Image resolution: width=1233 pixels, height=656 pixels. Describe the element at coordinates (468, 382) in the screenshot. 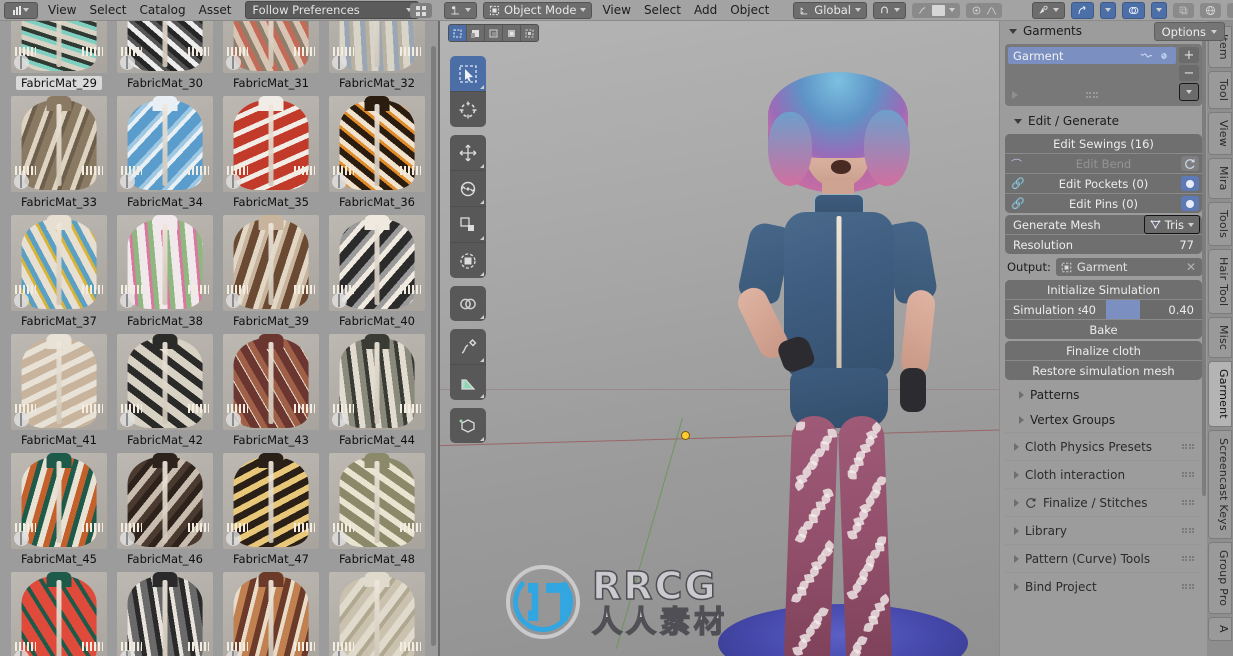

I see `tool-measure-icon` at that location.